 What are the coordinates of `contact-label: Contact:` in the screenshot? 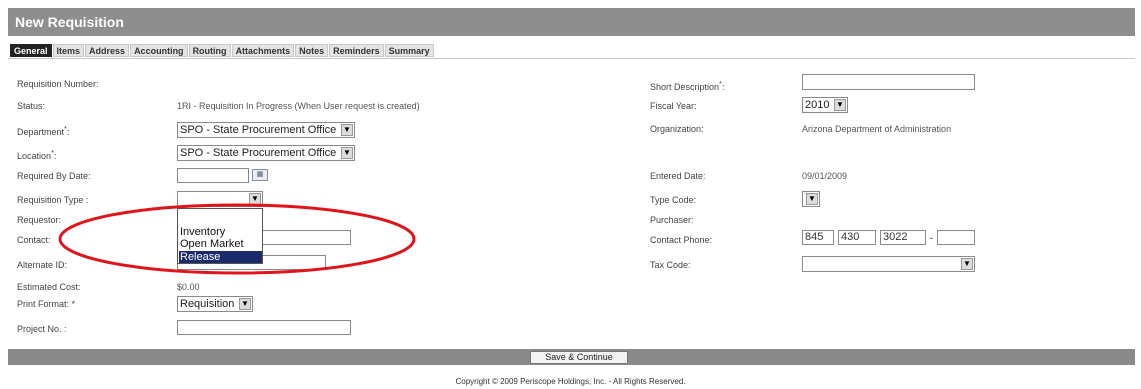 It's located at (34, 240).